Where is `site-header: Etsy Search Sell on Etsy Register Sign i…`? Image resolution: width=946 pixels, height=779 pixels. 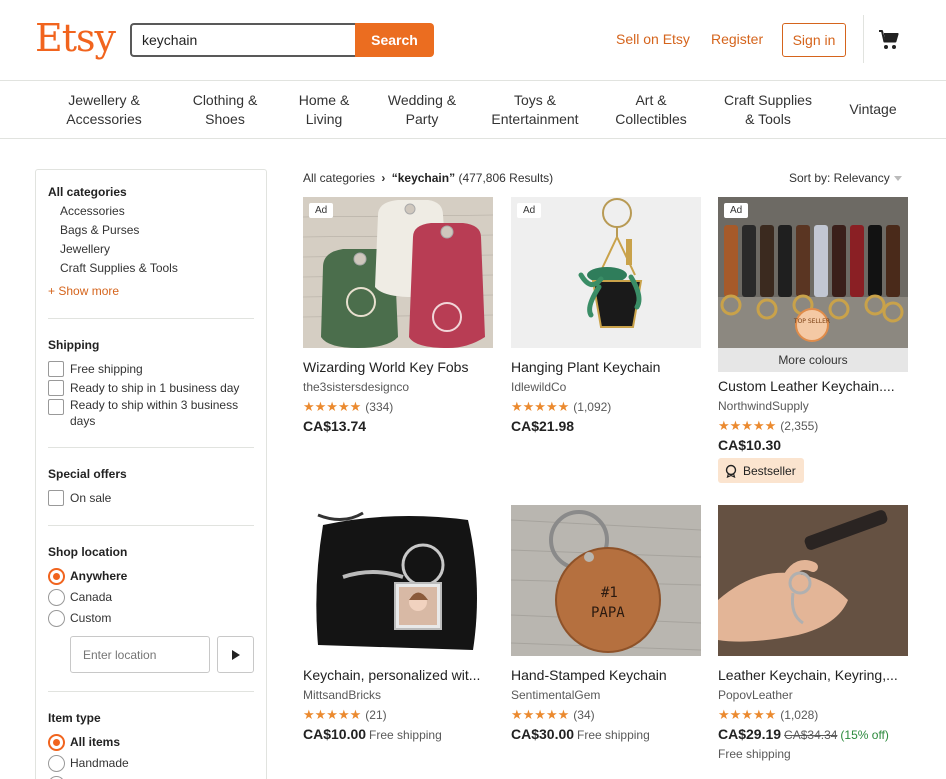 site-header: Etsy Search Sell on Etsy Register Sign i… is located at coordinates (473, 40).